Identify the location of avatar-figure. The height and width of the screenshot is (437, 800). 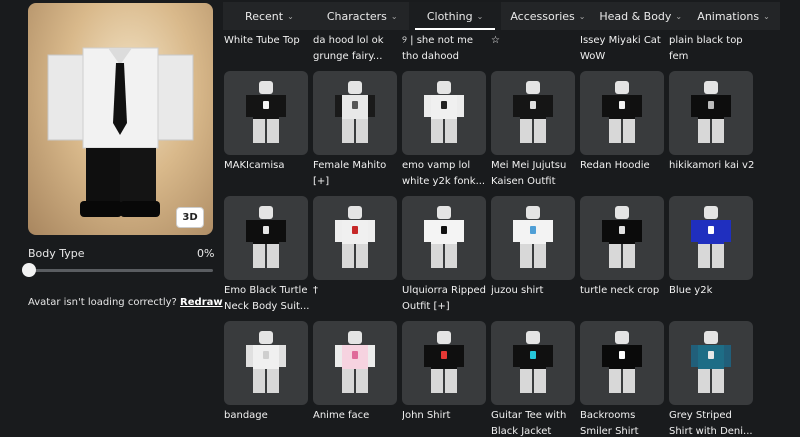
(120, 132).